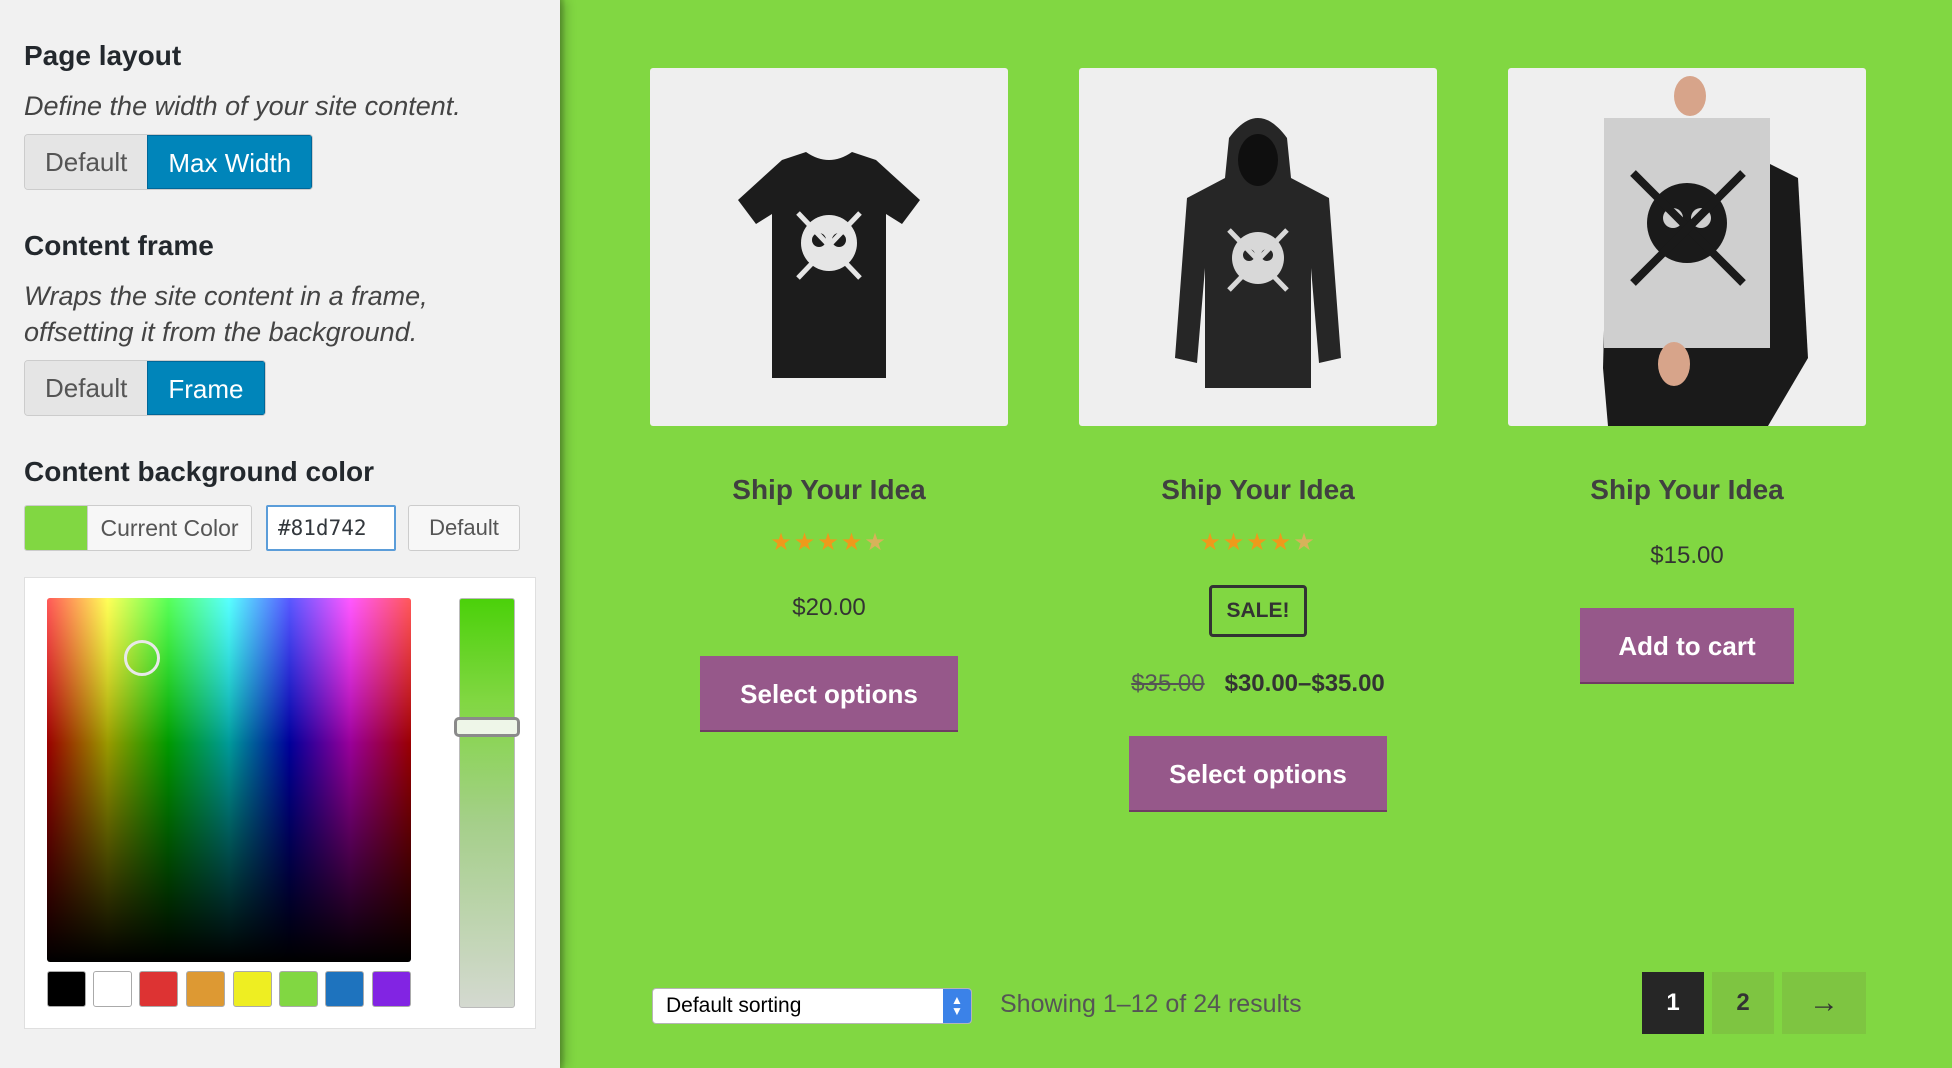 The width and height of the screenshot is (1952, 1068). I want to click on current-color-swatch, so click(56, 528).